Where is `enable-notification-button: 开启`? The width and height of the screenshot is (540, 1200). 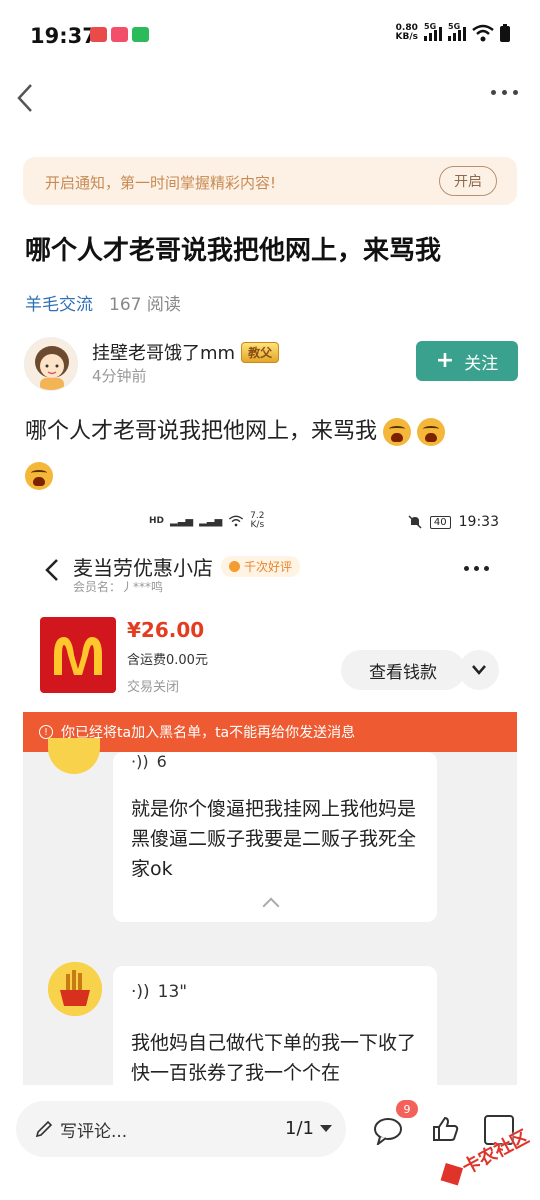 enable-notification-button: 开启 is located at coordinates (468, 181).